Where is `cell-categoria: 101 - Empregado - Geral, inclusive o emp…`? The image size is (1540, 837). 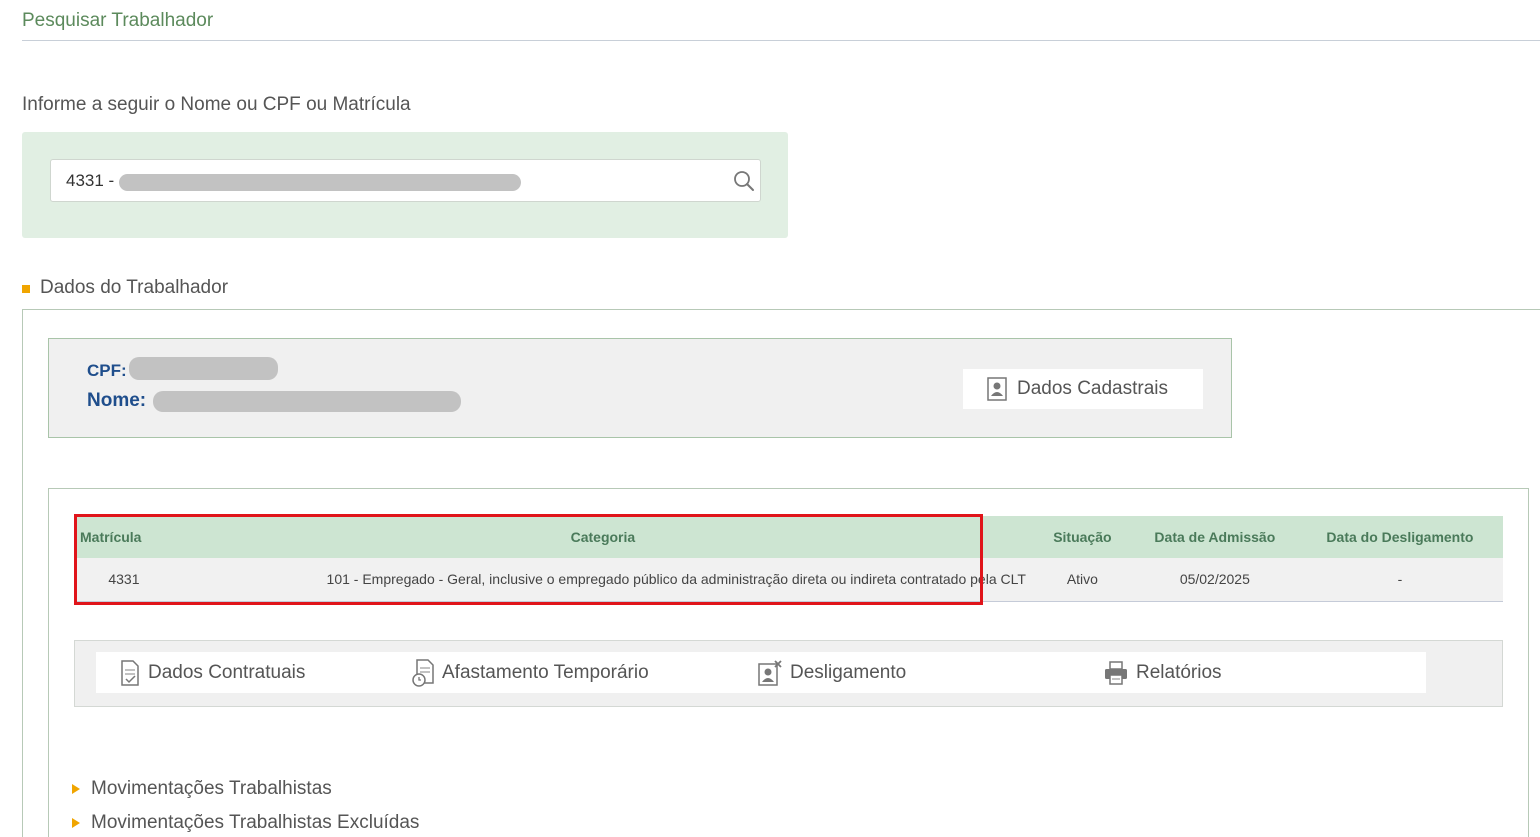 cell-categoria: 101 - Empregado - Geral, inclusive o emp… is located at coordinates (602, 580).